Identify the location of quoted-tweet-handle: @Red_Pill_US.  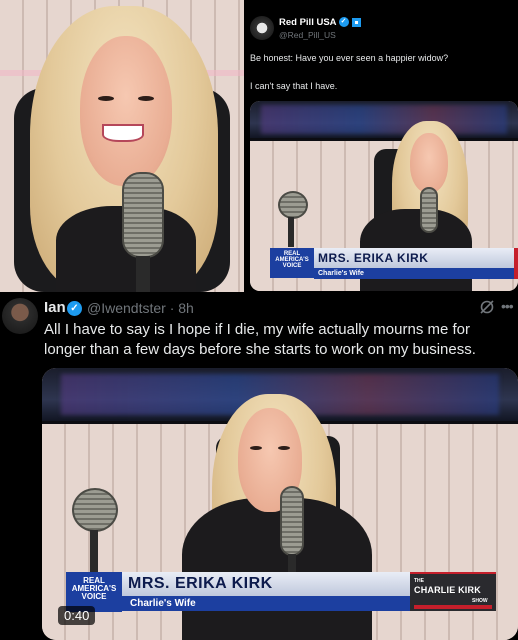
(307, 35).